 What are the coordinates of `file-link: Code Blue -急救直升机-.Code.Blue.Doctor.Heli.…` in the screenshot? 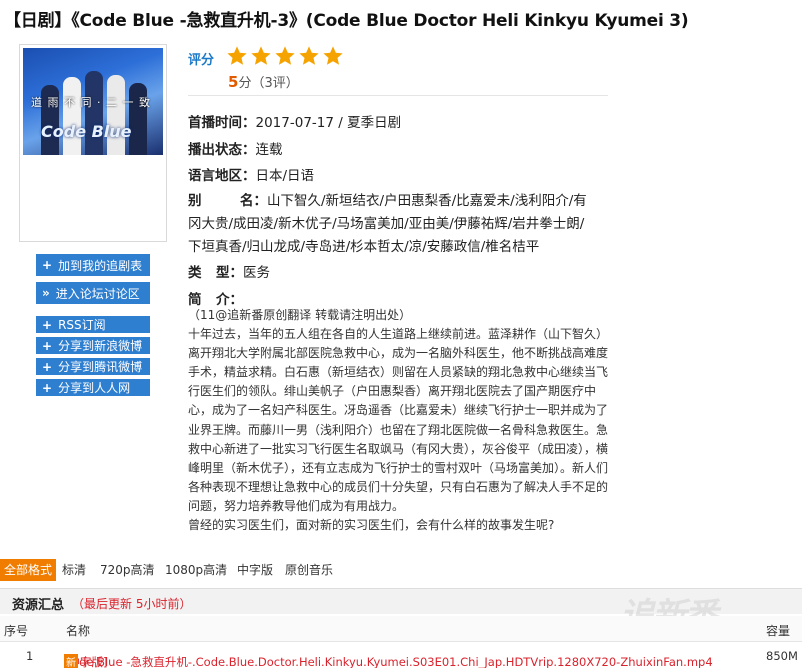 It's located at (388, 661).